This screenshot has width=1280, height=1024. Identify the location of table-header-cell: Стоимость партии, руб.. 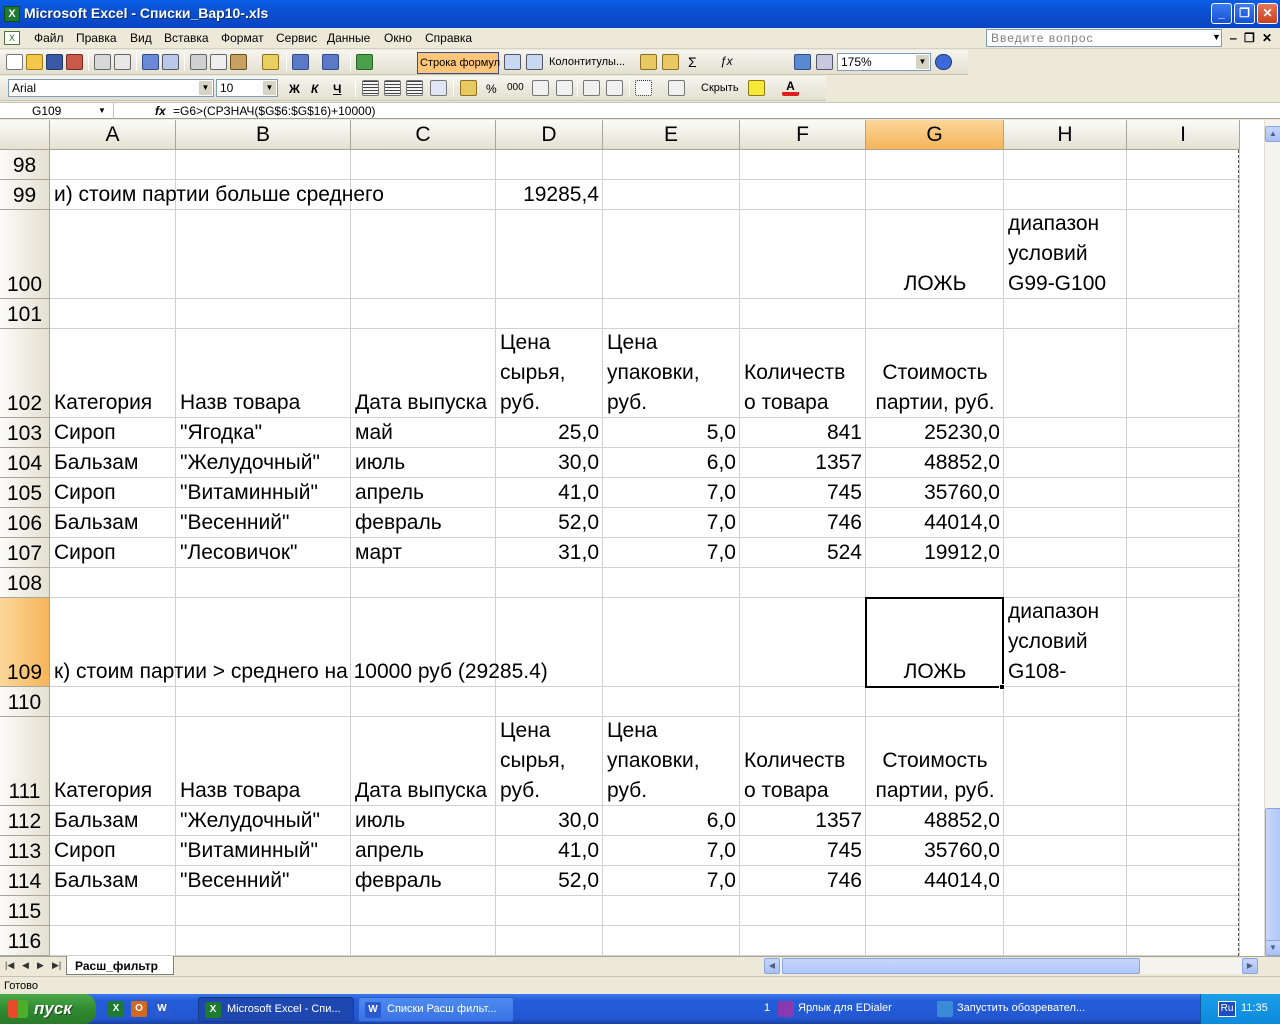
(935, 761).